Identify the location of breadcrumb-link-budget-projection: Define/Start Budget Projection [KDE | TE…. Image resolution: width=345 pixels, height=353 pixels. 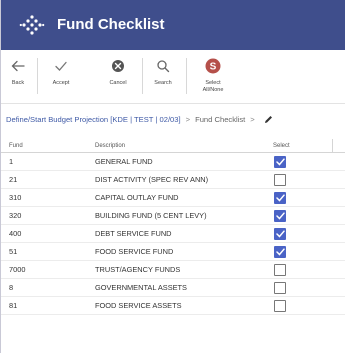
(93, 119).